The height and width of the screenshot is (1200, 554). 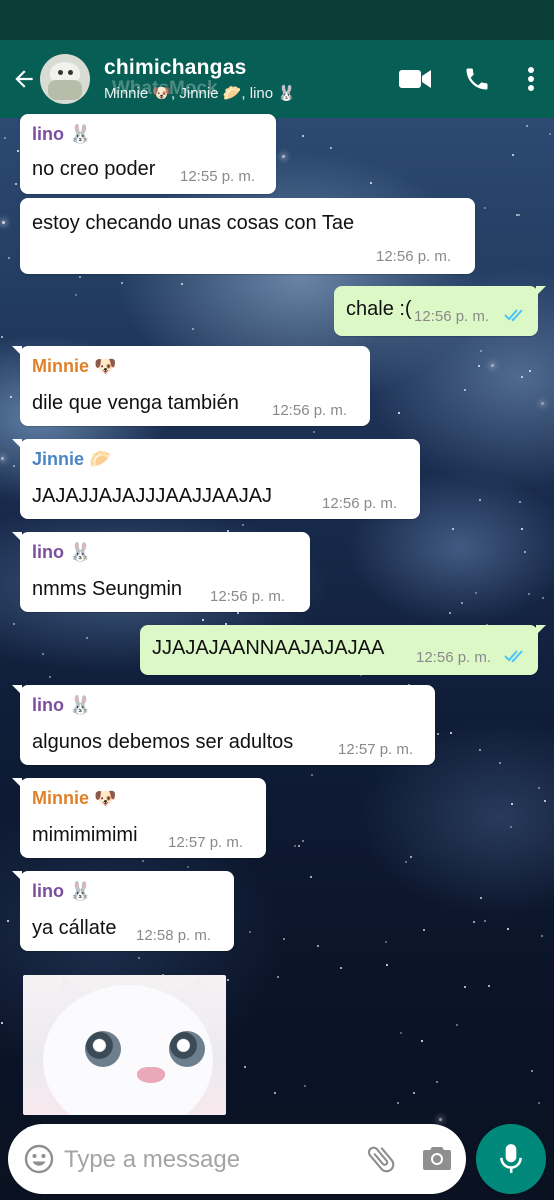 I want to click on message-outgoing: chale :( 12:56 p. m., so click(x=440, y=311).